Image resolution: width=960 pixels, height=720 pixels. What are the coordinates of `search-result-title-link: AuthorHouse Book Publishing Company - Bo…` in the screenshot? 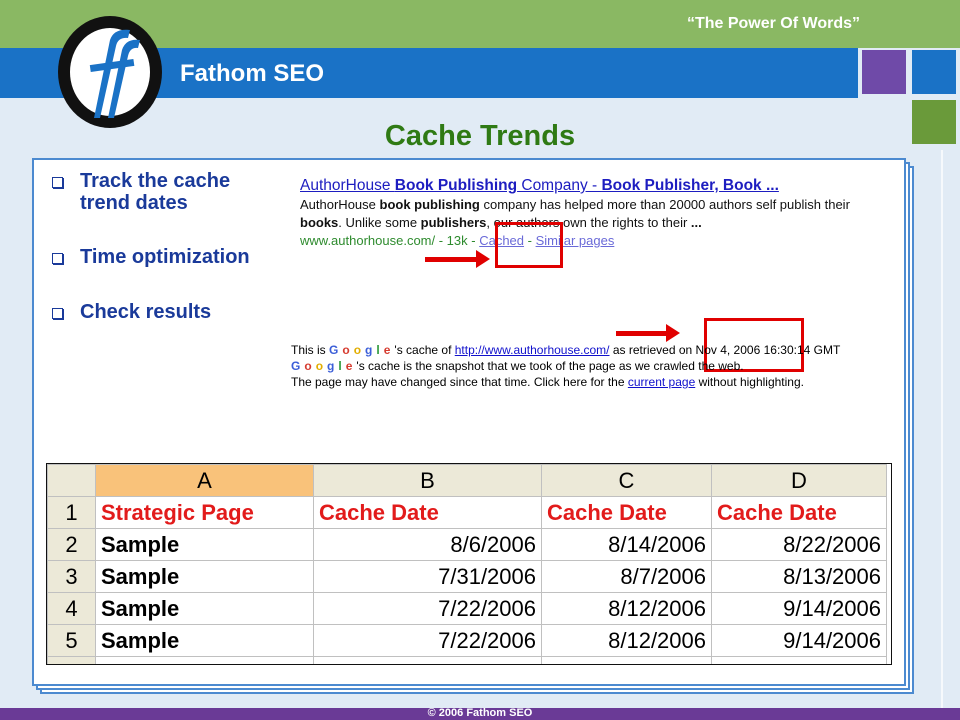 It's located at (600, 186).